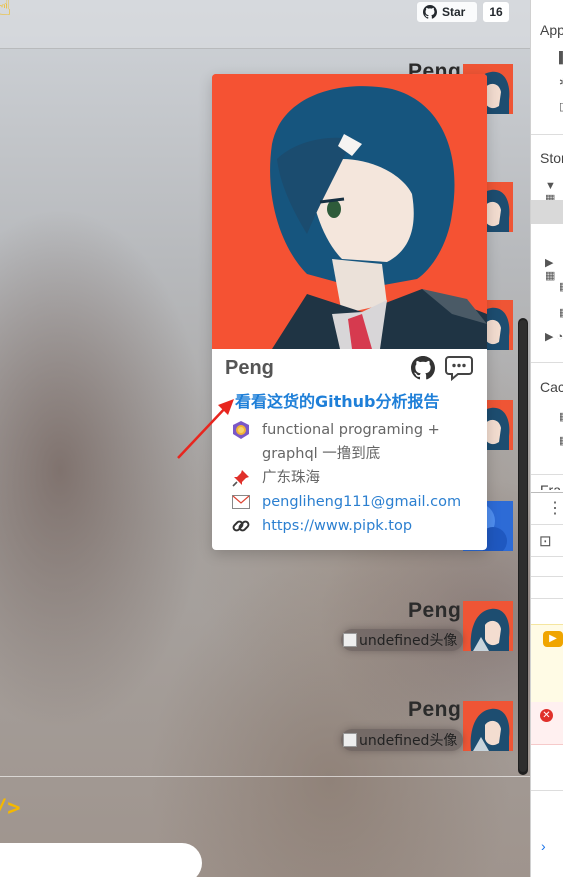 This screenshot has height=877, width=563. Describe the element at coordinates (554, 336) in the screenshot. I see `expand-arrow-icon: ▶ ◔` at that location.